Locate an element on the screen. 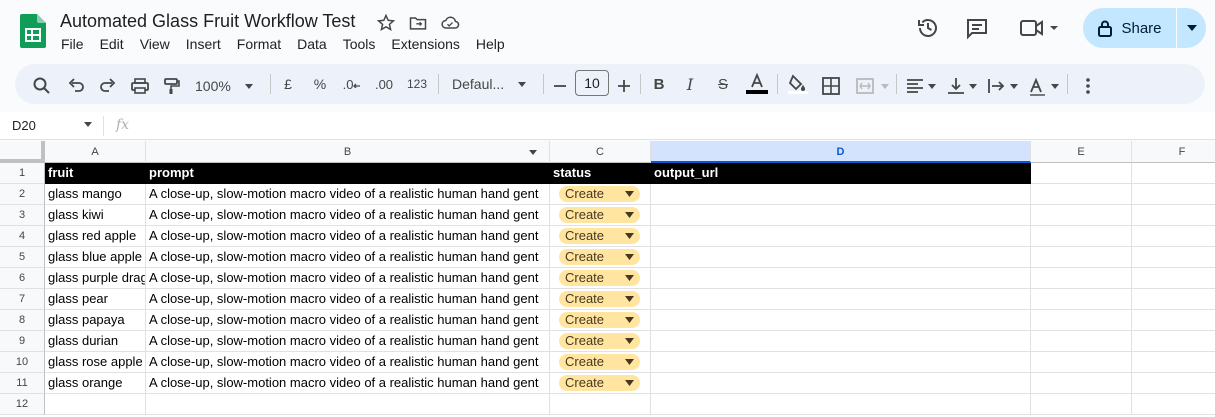 The width and height of the screenshot is (1215, 417). column-header-a: A is located at coordinates (95, 152).